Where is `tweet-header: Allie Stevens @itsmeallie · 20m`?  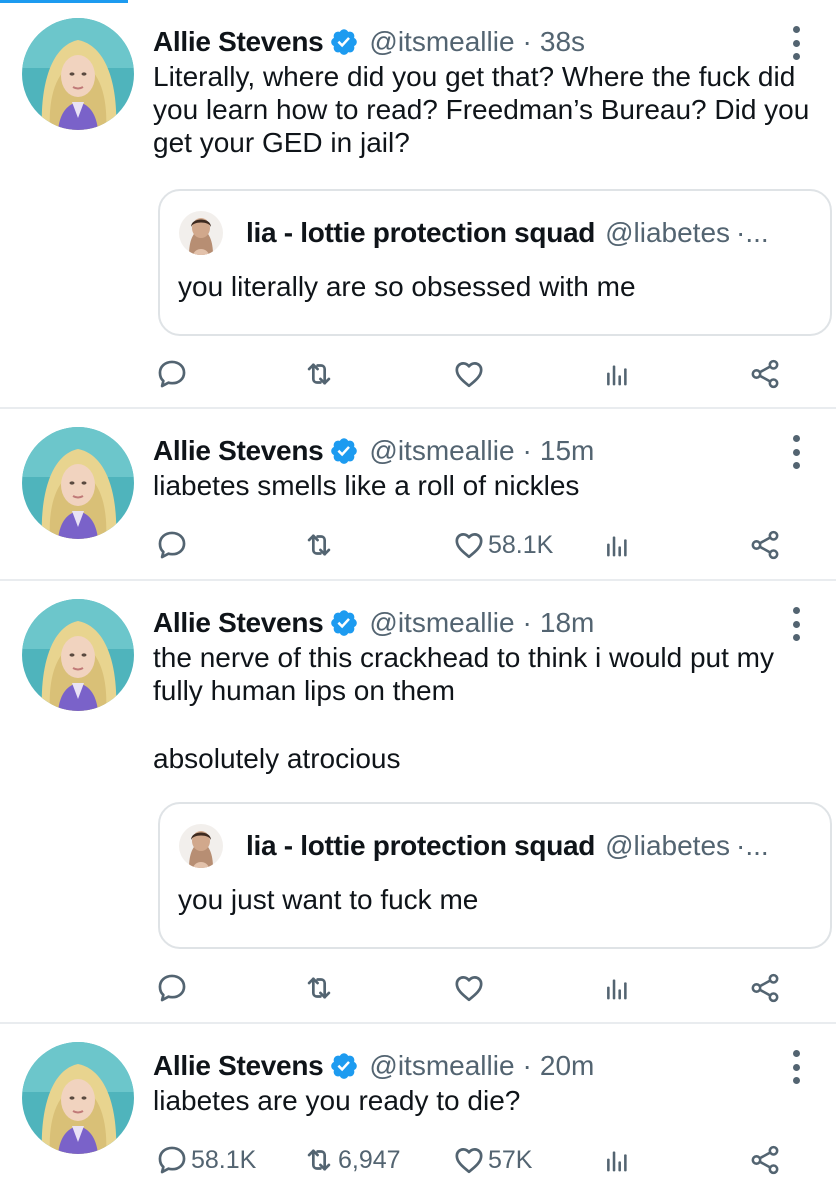 tweet-header: Allie Stevens @itsmeallie · 20m is located at coordinates (373, 1066).